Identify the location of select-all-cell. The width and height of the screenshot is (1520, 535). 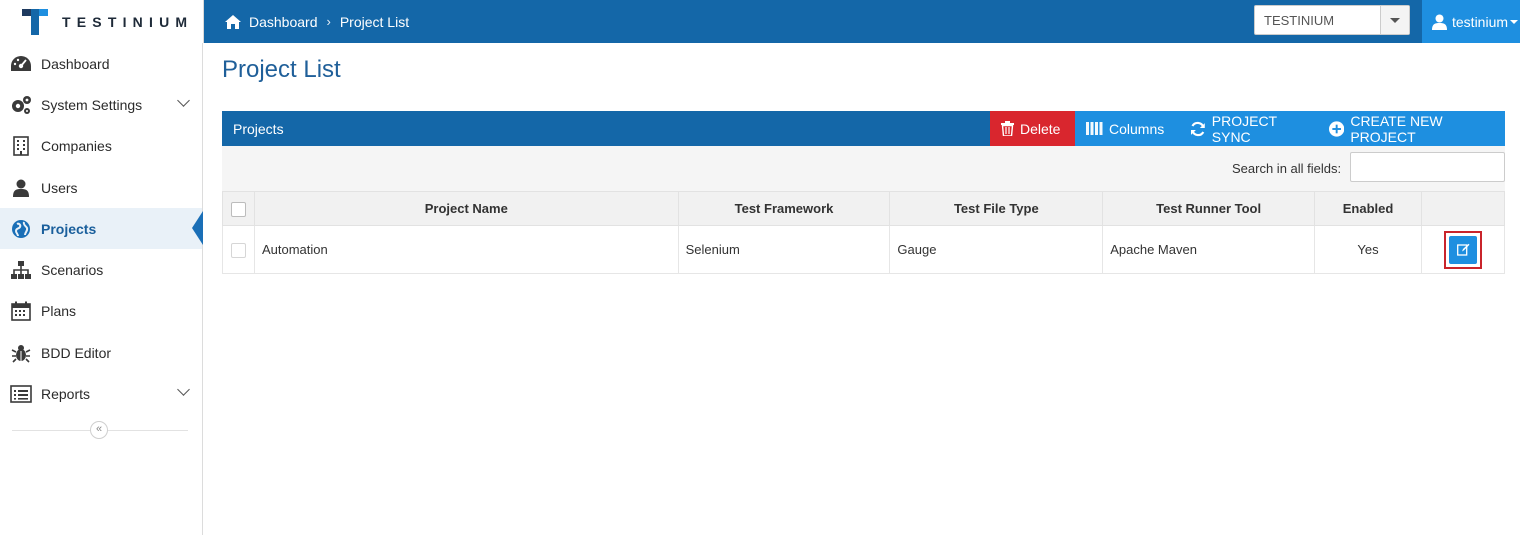
(238, 208).